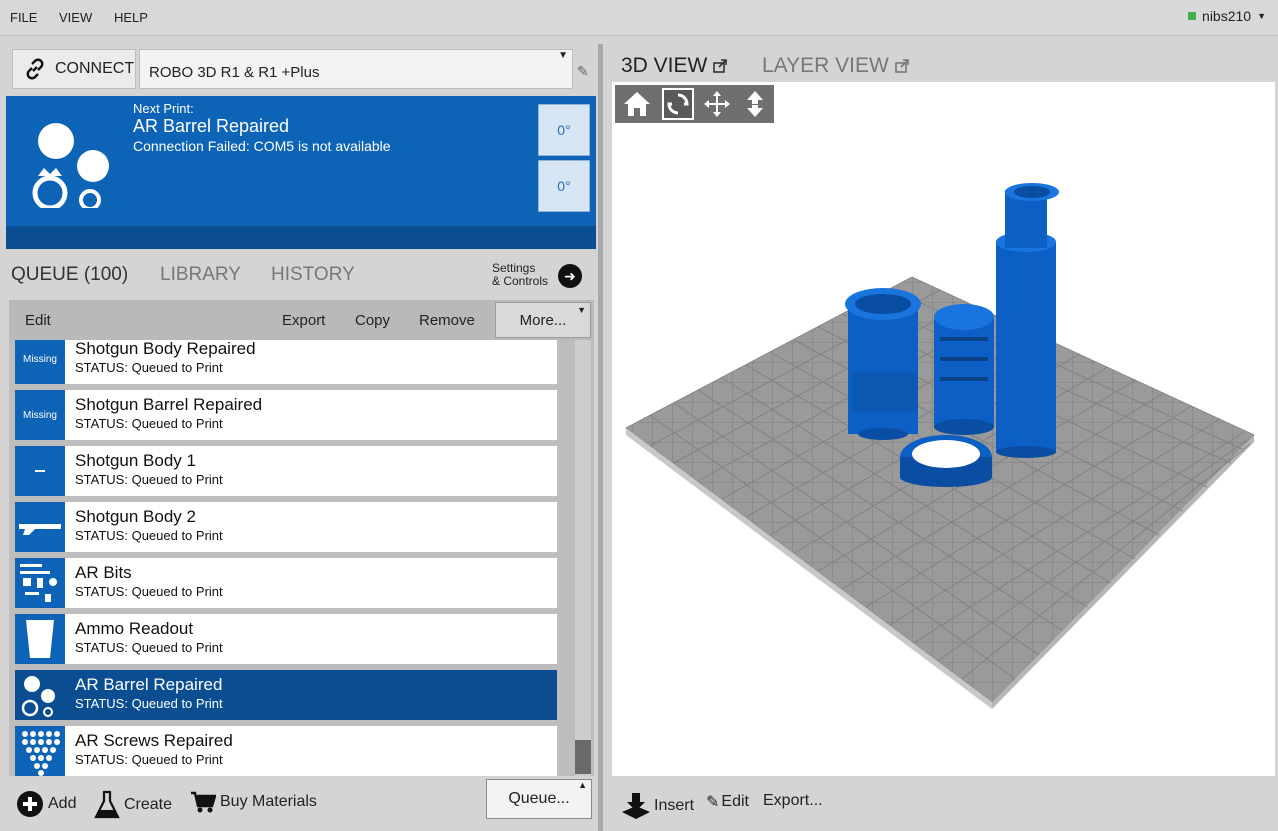 The image size is (1278, 831). Describe the element at coordinates (583, 757) in the screenshot. I see `scrollbar-thumb` at that location.